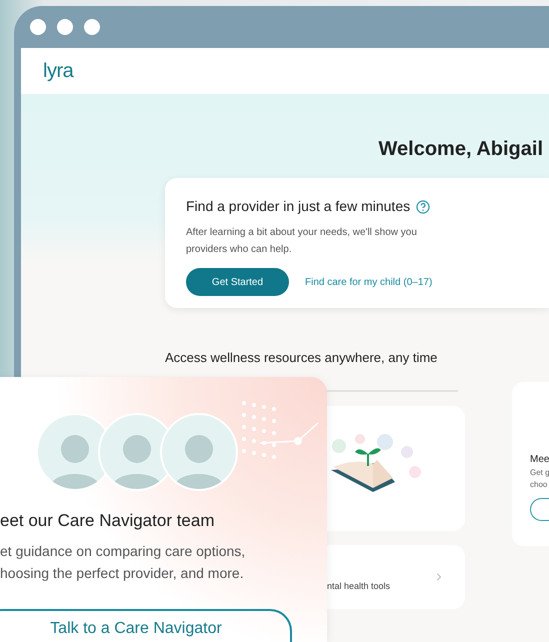  What do you see at coordinates (122, 573) in the screenshot?
I see `navigator-description: hoosing the perfect provider, and more.` at bounding box center [122, 573].